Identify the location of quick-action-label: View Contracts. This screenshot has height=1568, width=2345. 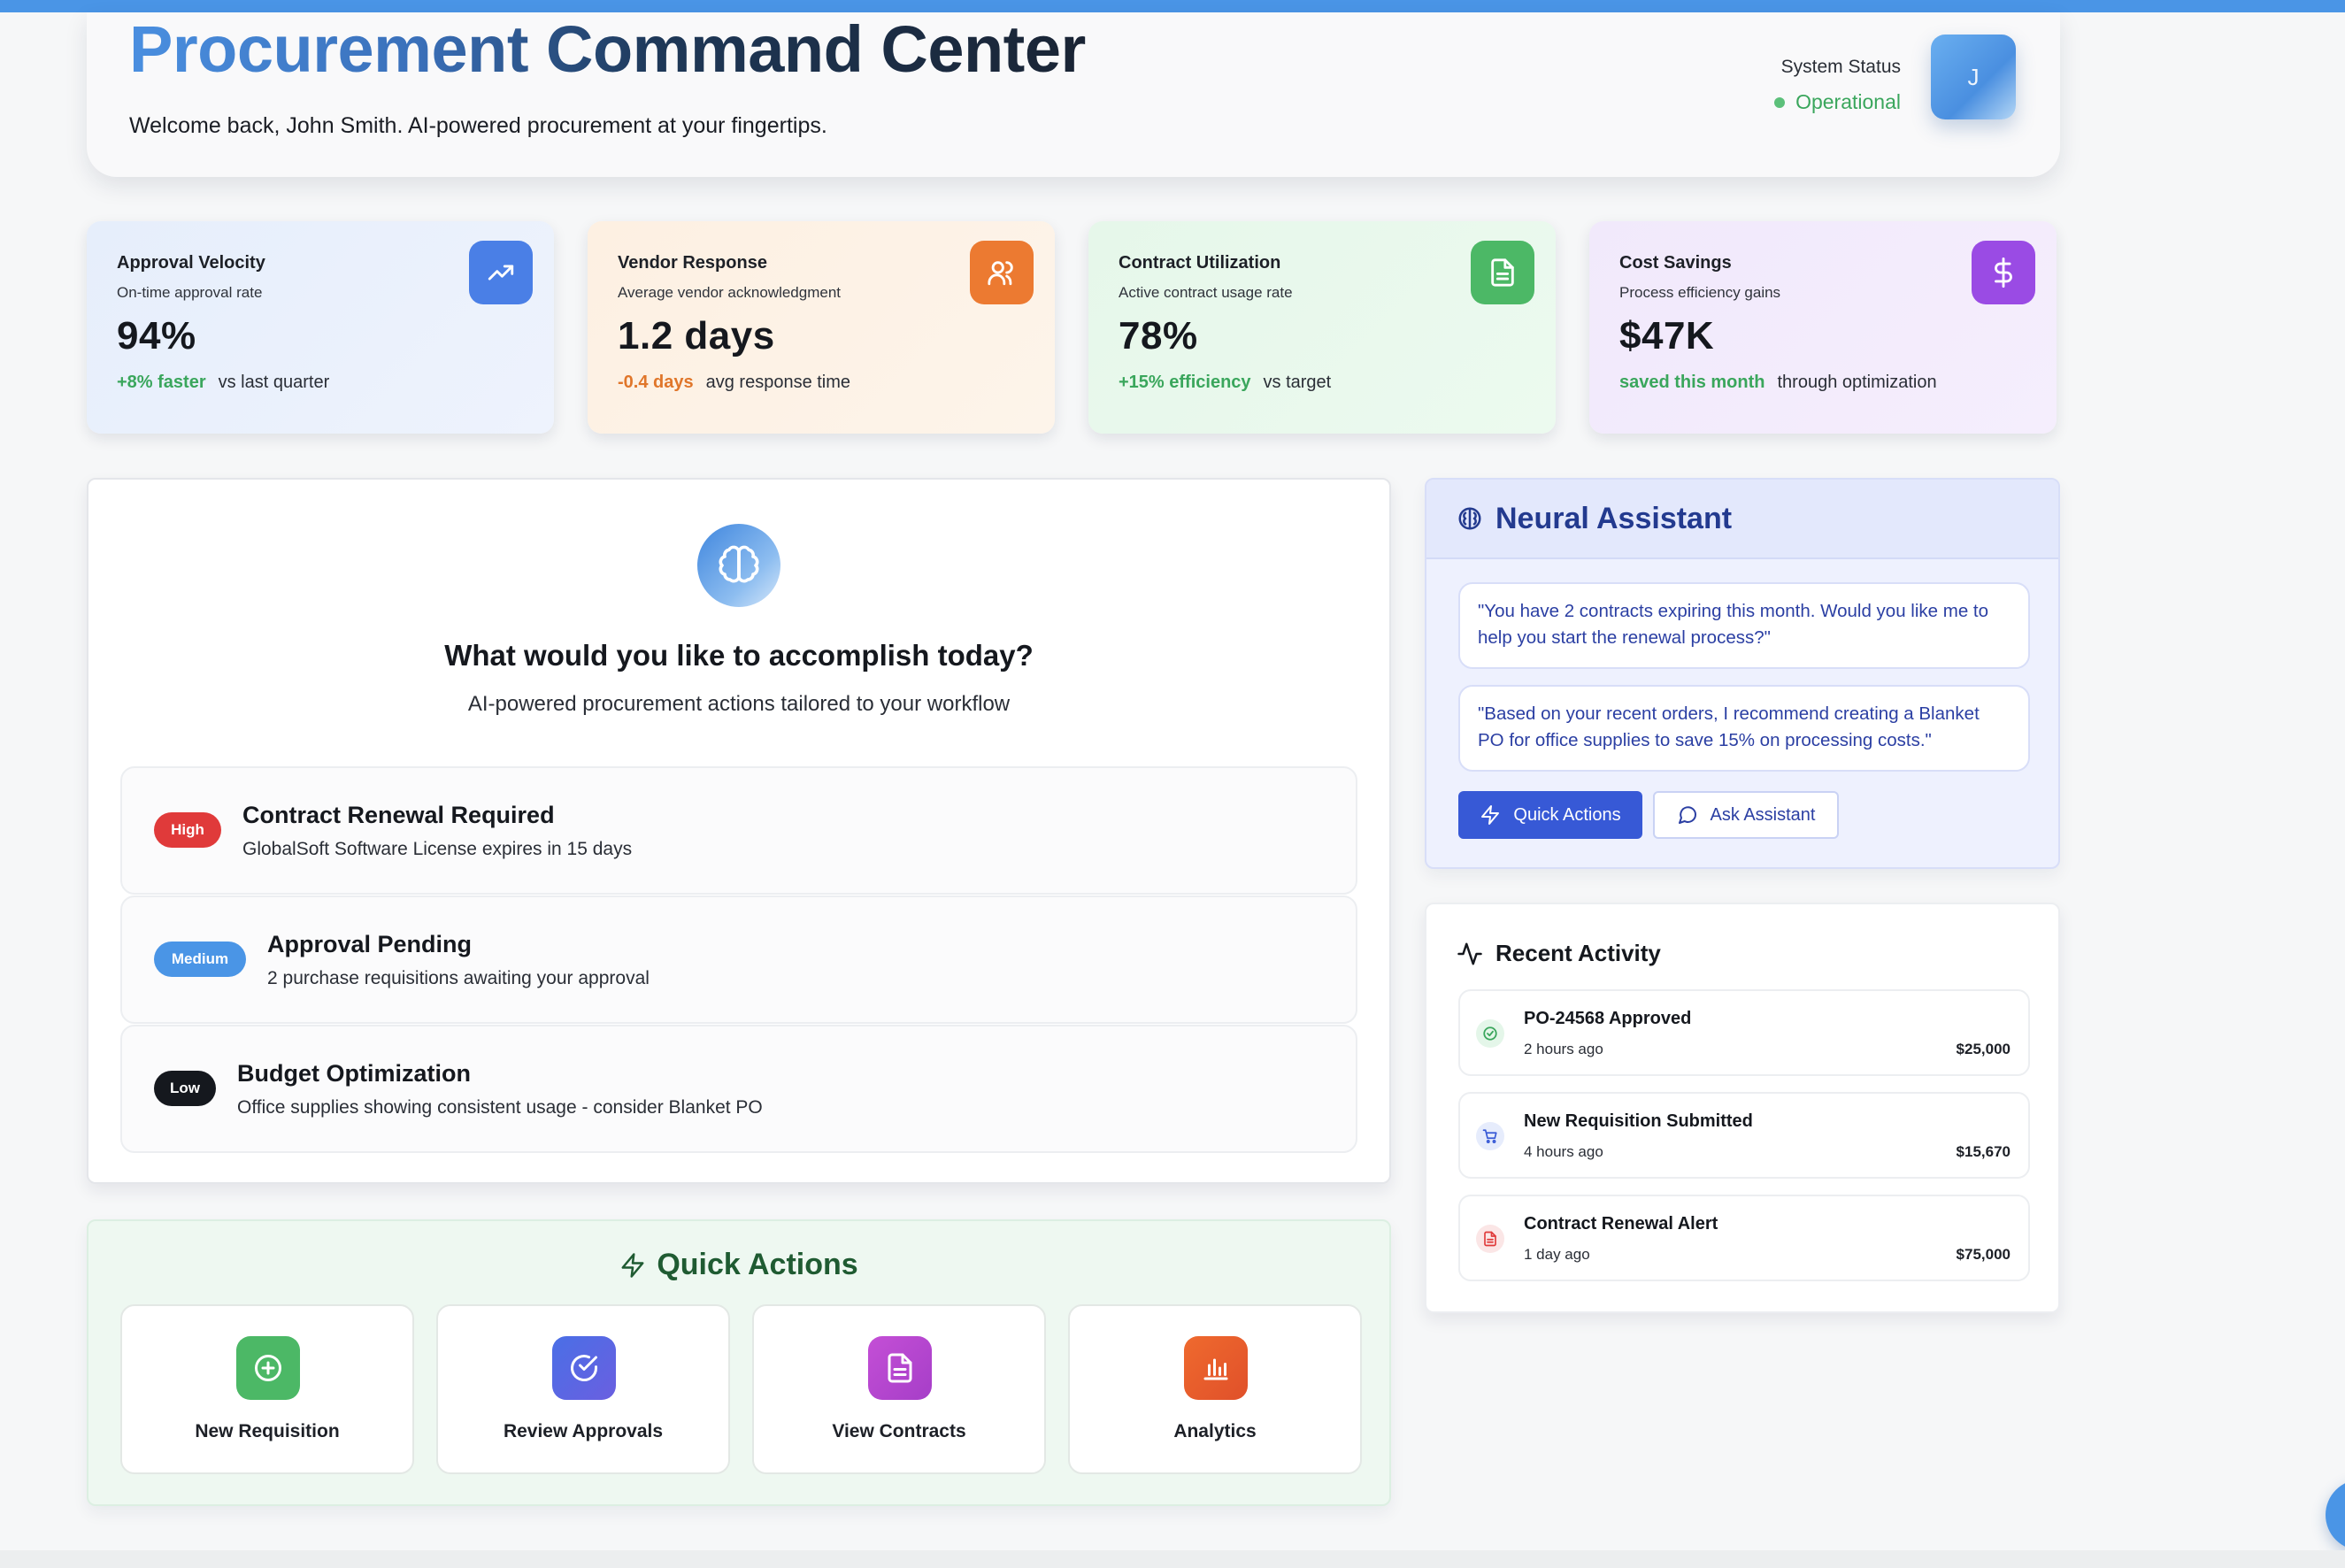
(899, 1431).